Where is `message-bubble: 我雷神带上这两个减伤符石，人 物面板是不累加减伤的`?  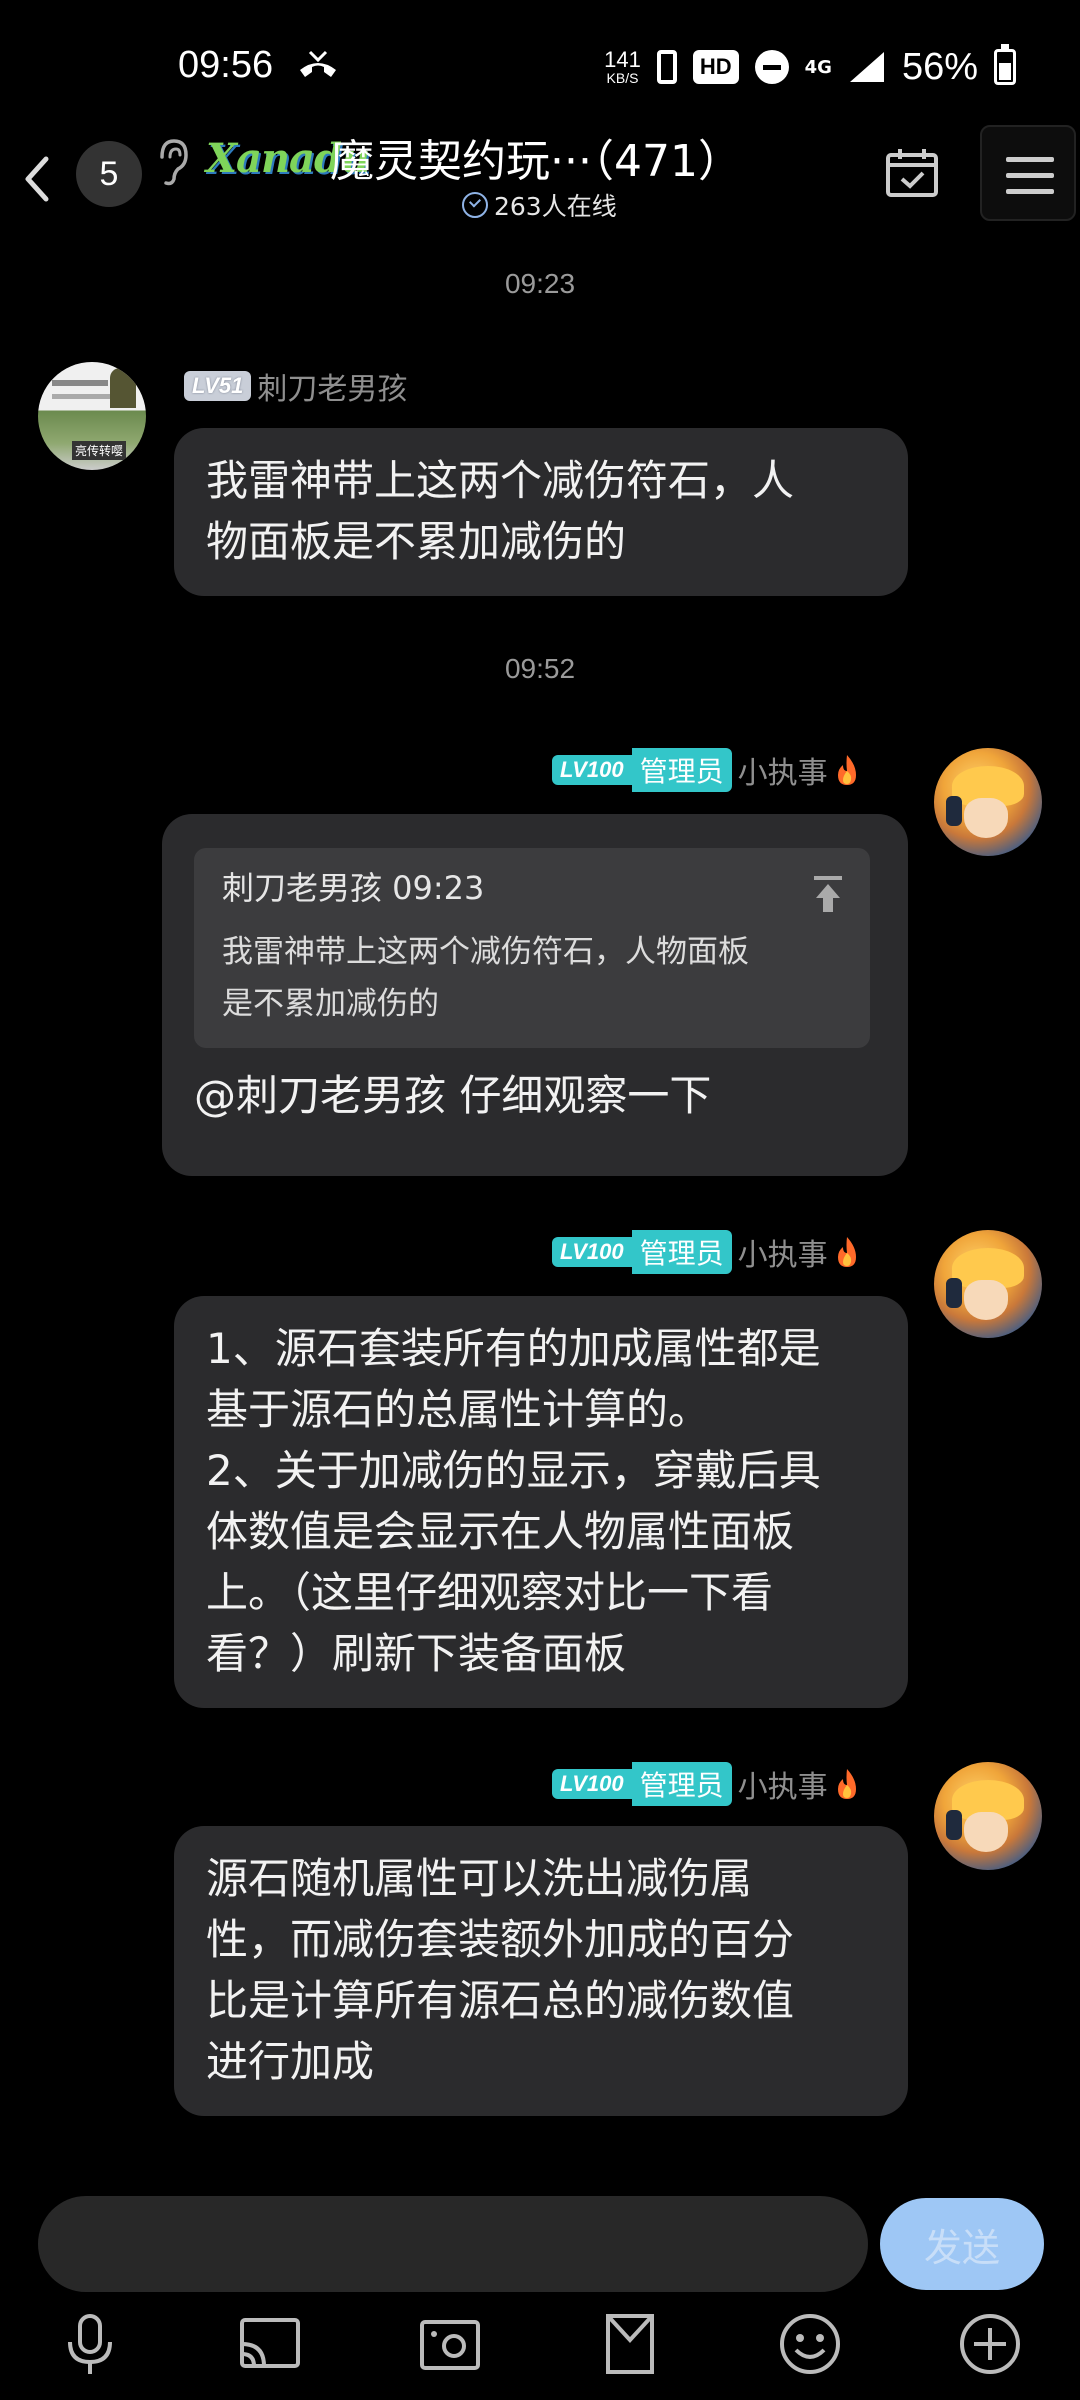
message-bubble: 我雷神带上这两个减伤符石，人 物面板是不累加减伤的 is located at coordinates (541, 512).